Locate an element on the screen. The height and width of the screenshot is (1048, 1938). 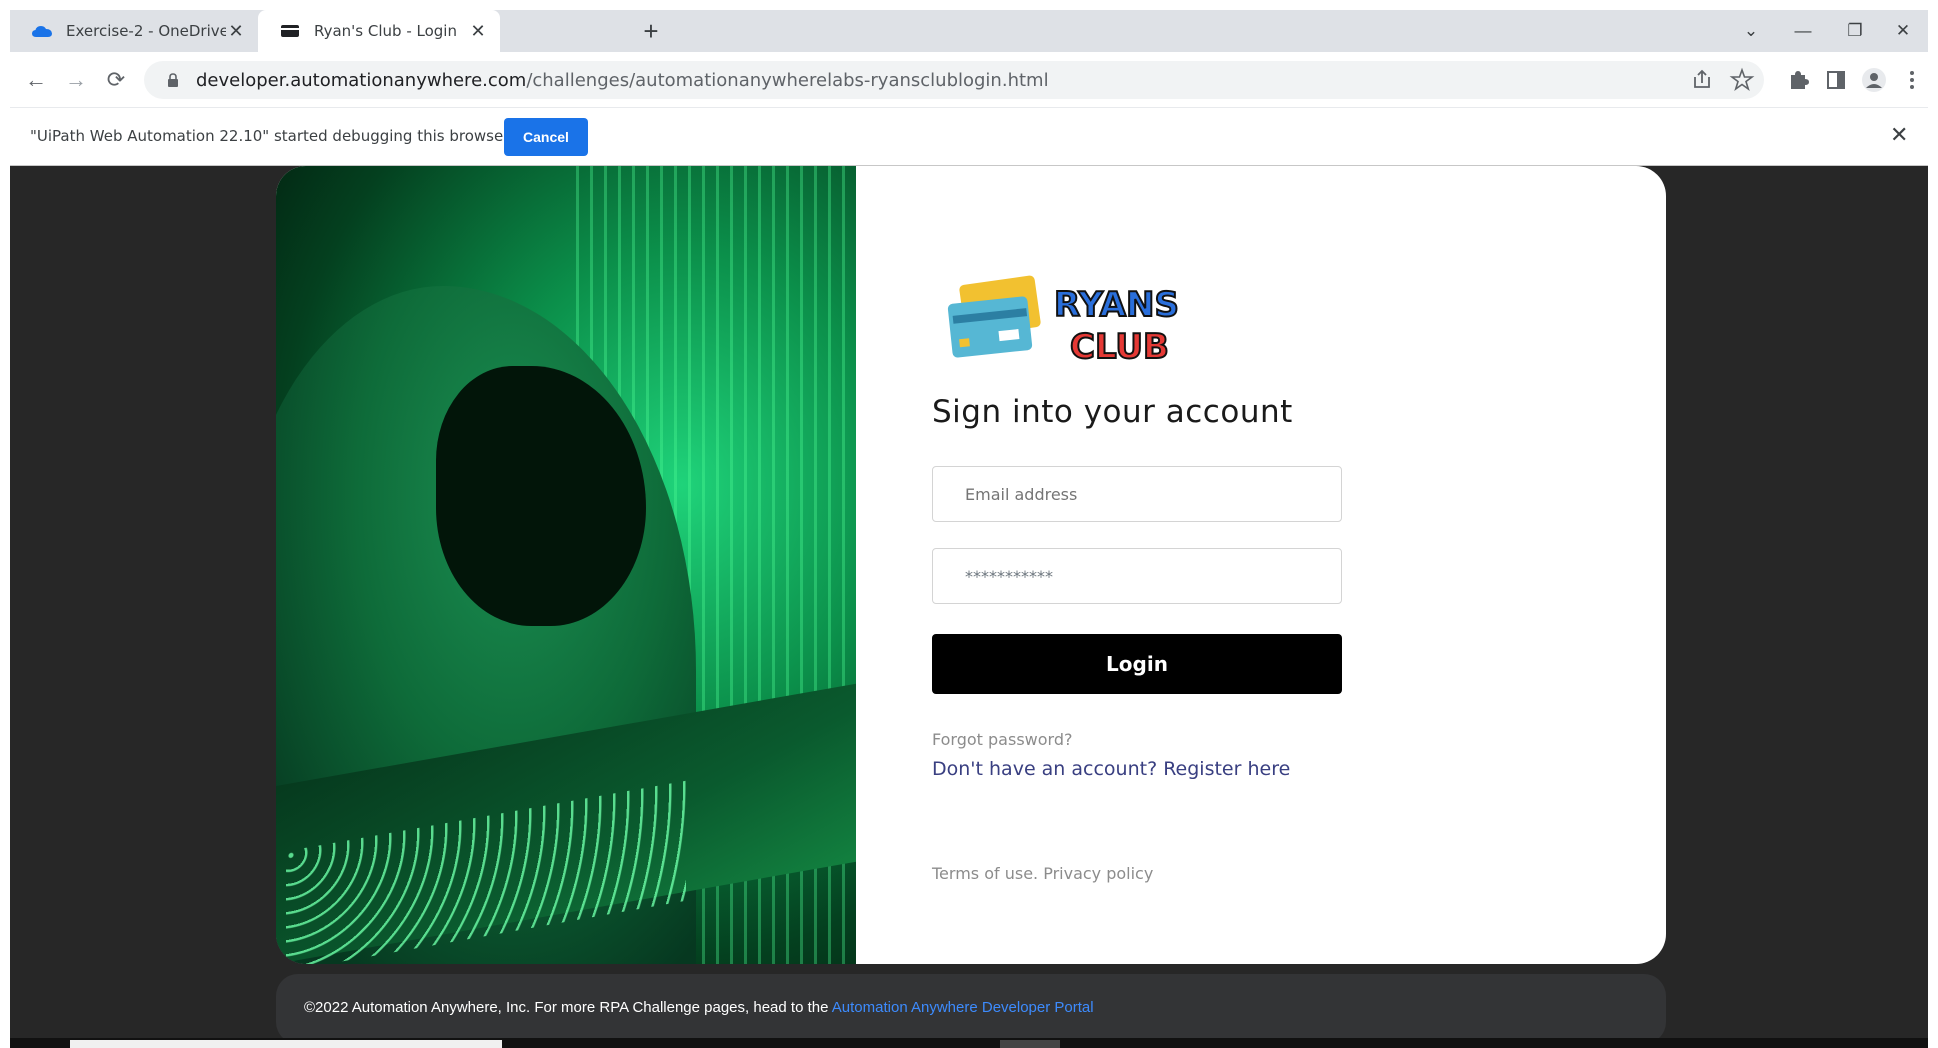
credit-cards-icon is located at coordinates (994, 316).